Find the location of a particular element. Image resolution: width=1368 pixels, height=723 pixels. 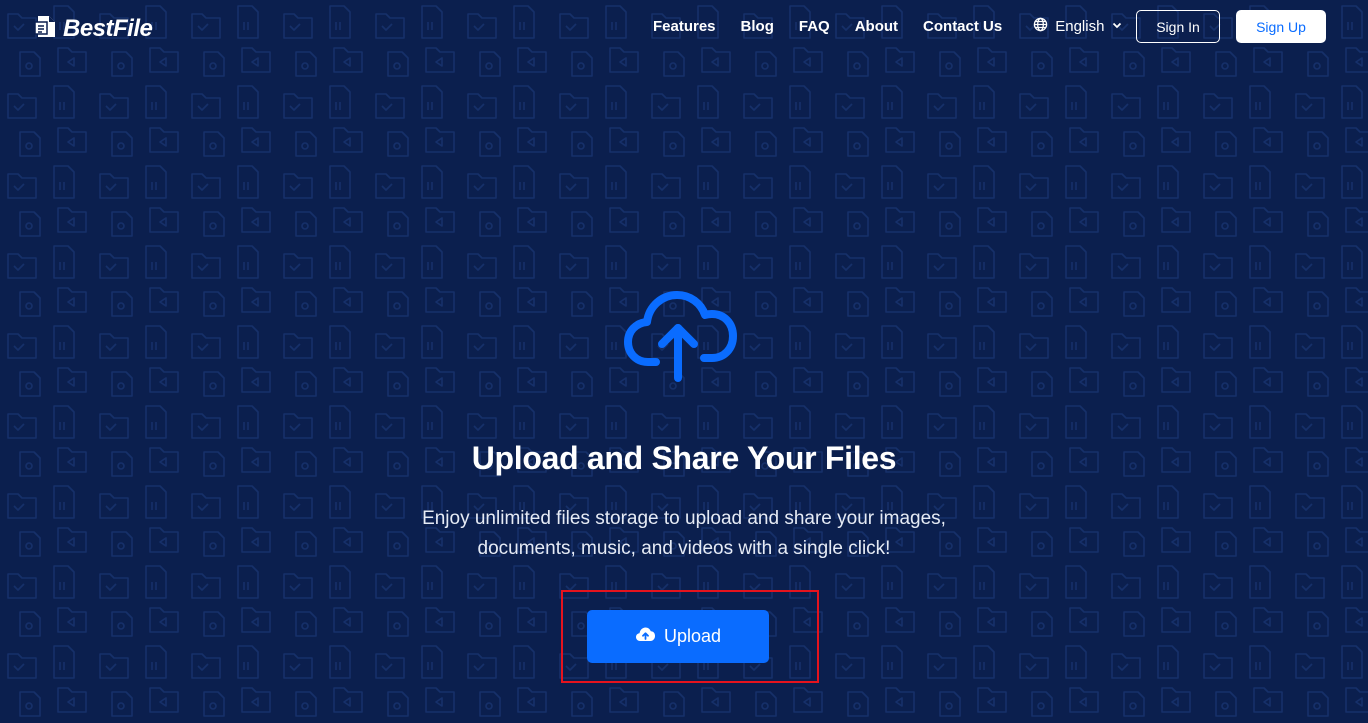

file-logo-icon is located at coordinates (46, 28).